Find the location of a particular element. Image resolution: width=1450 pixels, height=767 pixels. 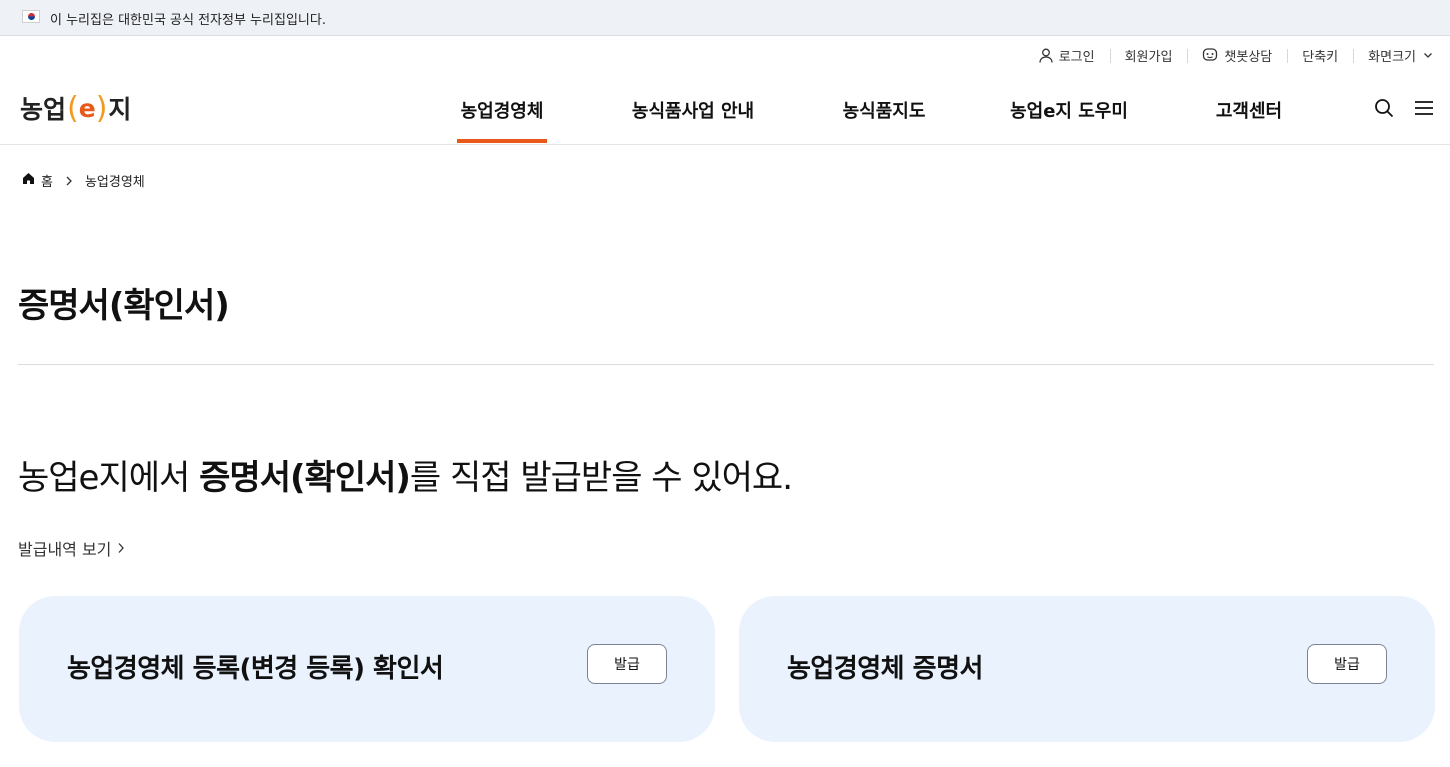

nav-label: 농업e지 도우미 is located at coordinates (1069, 111).